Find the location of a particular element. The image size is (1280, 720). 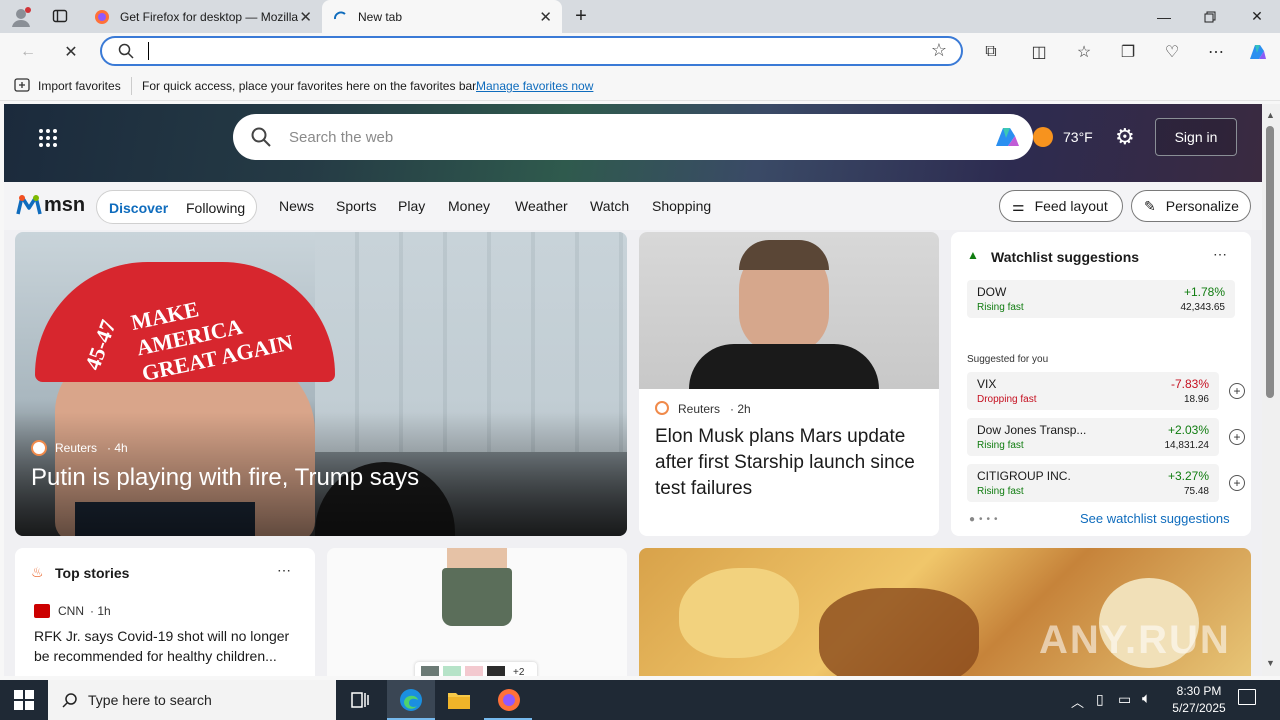

scroll-thumb is located at coordinates (1270, 262).